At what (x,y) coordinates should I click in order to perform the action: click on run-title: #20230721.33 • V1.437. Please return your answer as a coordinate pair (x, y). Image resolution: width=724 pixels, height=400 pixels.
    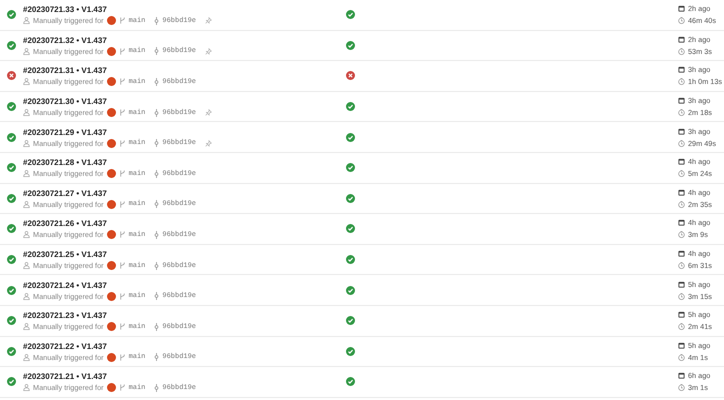
    Looking at the image, I should click on (171, 9).